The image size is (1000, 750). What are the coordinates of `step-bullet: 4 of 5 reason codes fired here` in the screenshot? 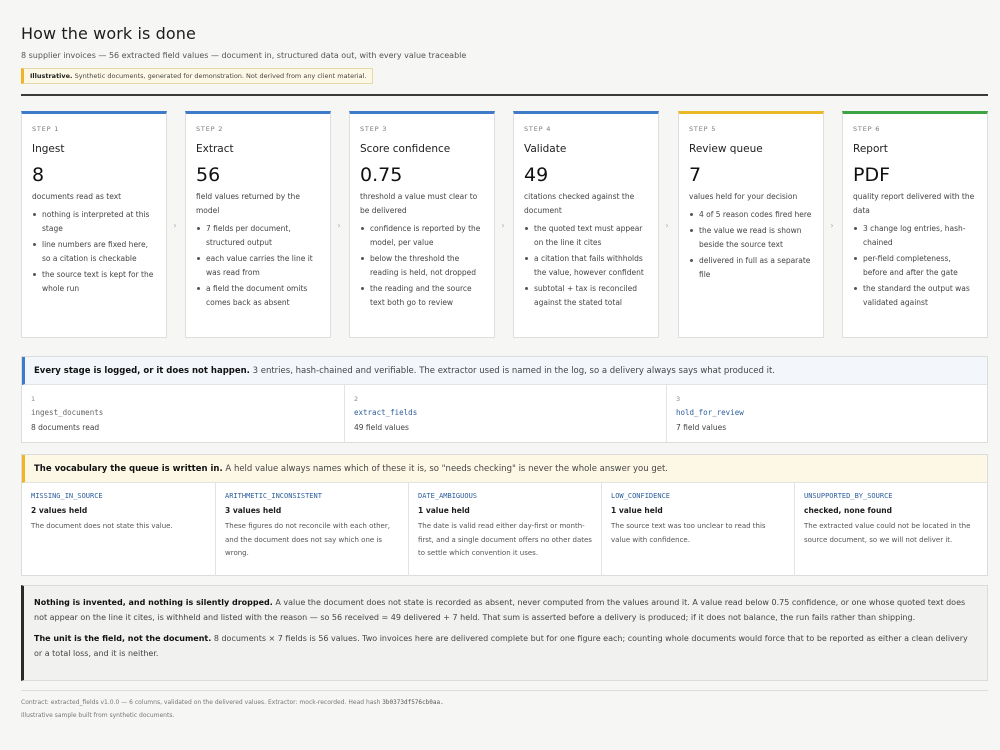 It's located at (751, 215).